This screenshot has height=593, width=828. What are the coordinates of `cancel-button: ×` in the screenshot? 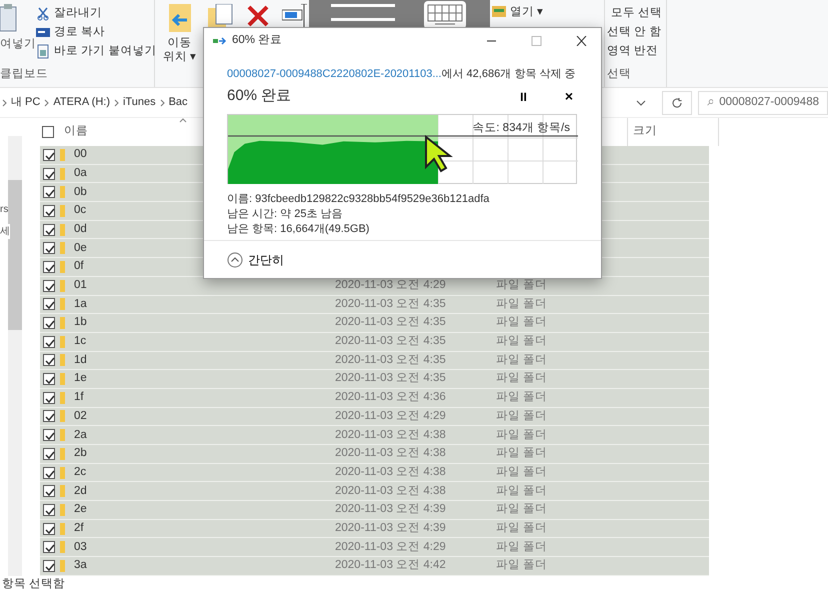 It's located at (568, 96).